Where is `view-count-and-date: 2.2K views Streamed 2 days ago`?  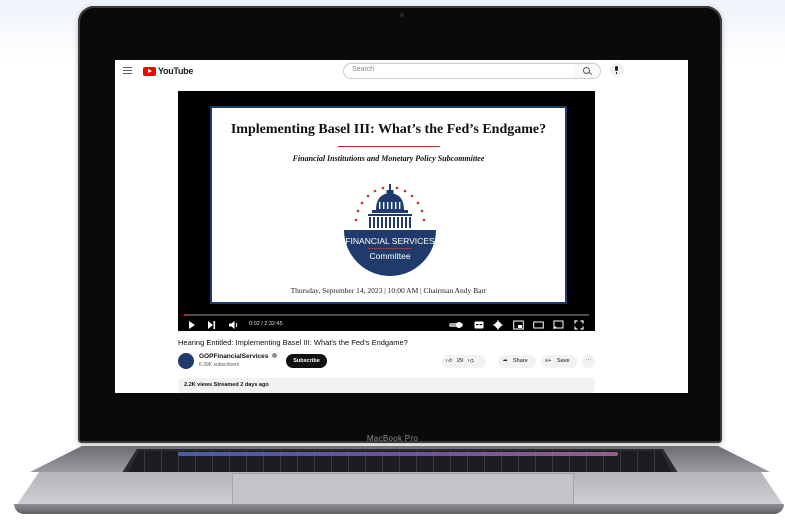
view-count-and-date: 2.2K views Streamed 2 days ago is located at coordinates (226, 385).